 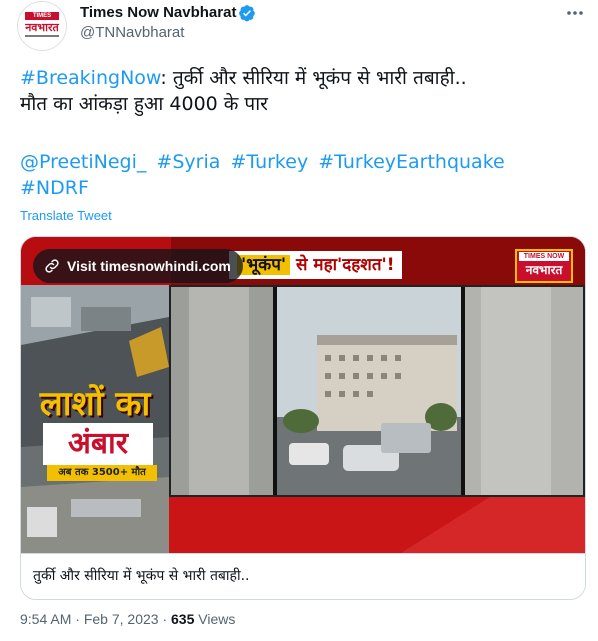 I want to click on avatar-logo-top: TIMES NOW, so click(x=42, y=19).